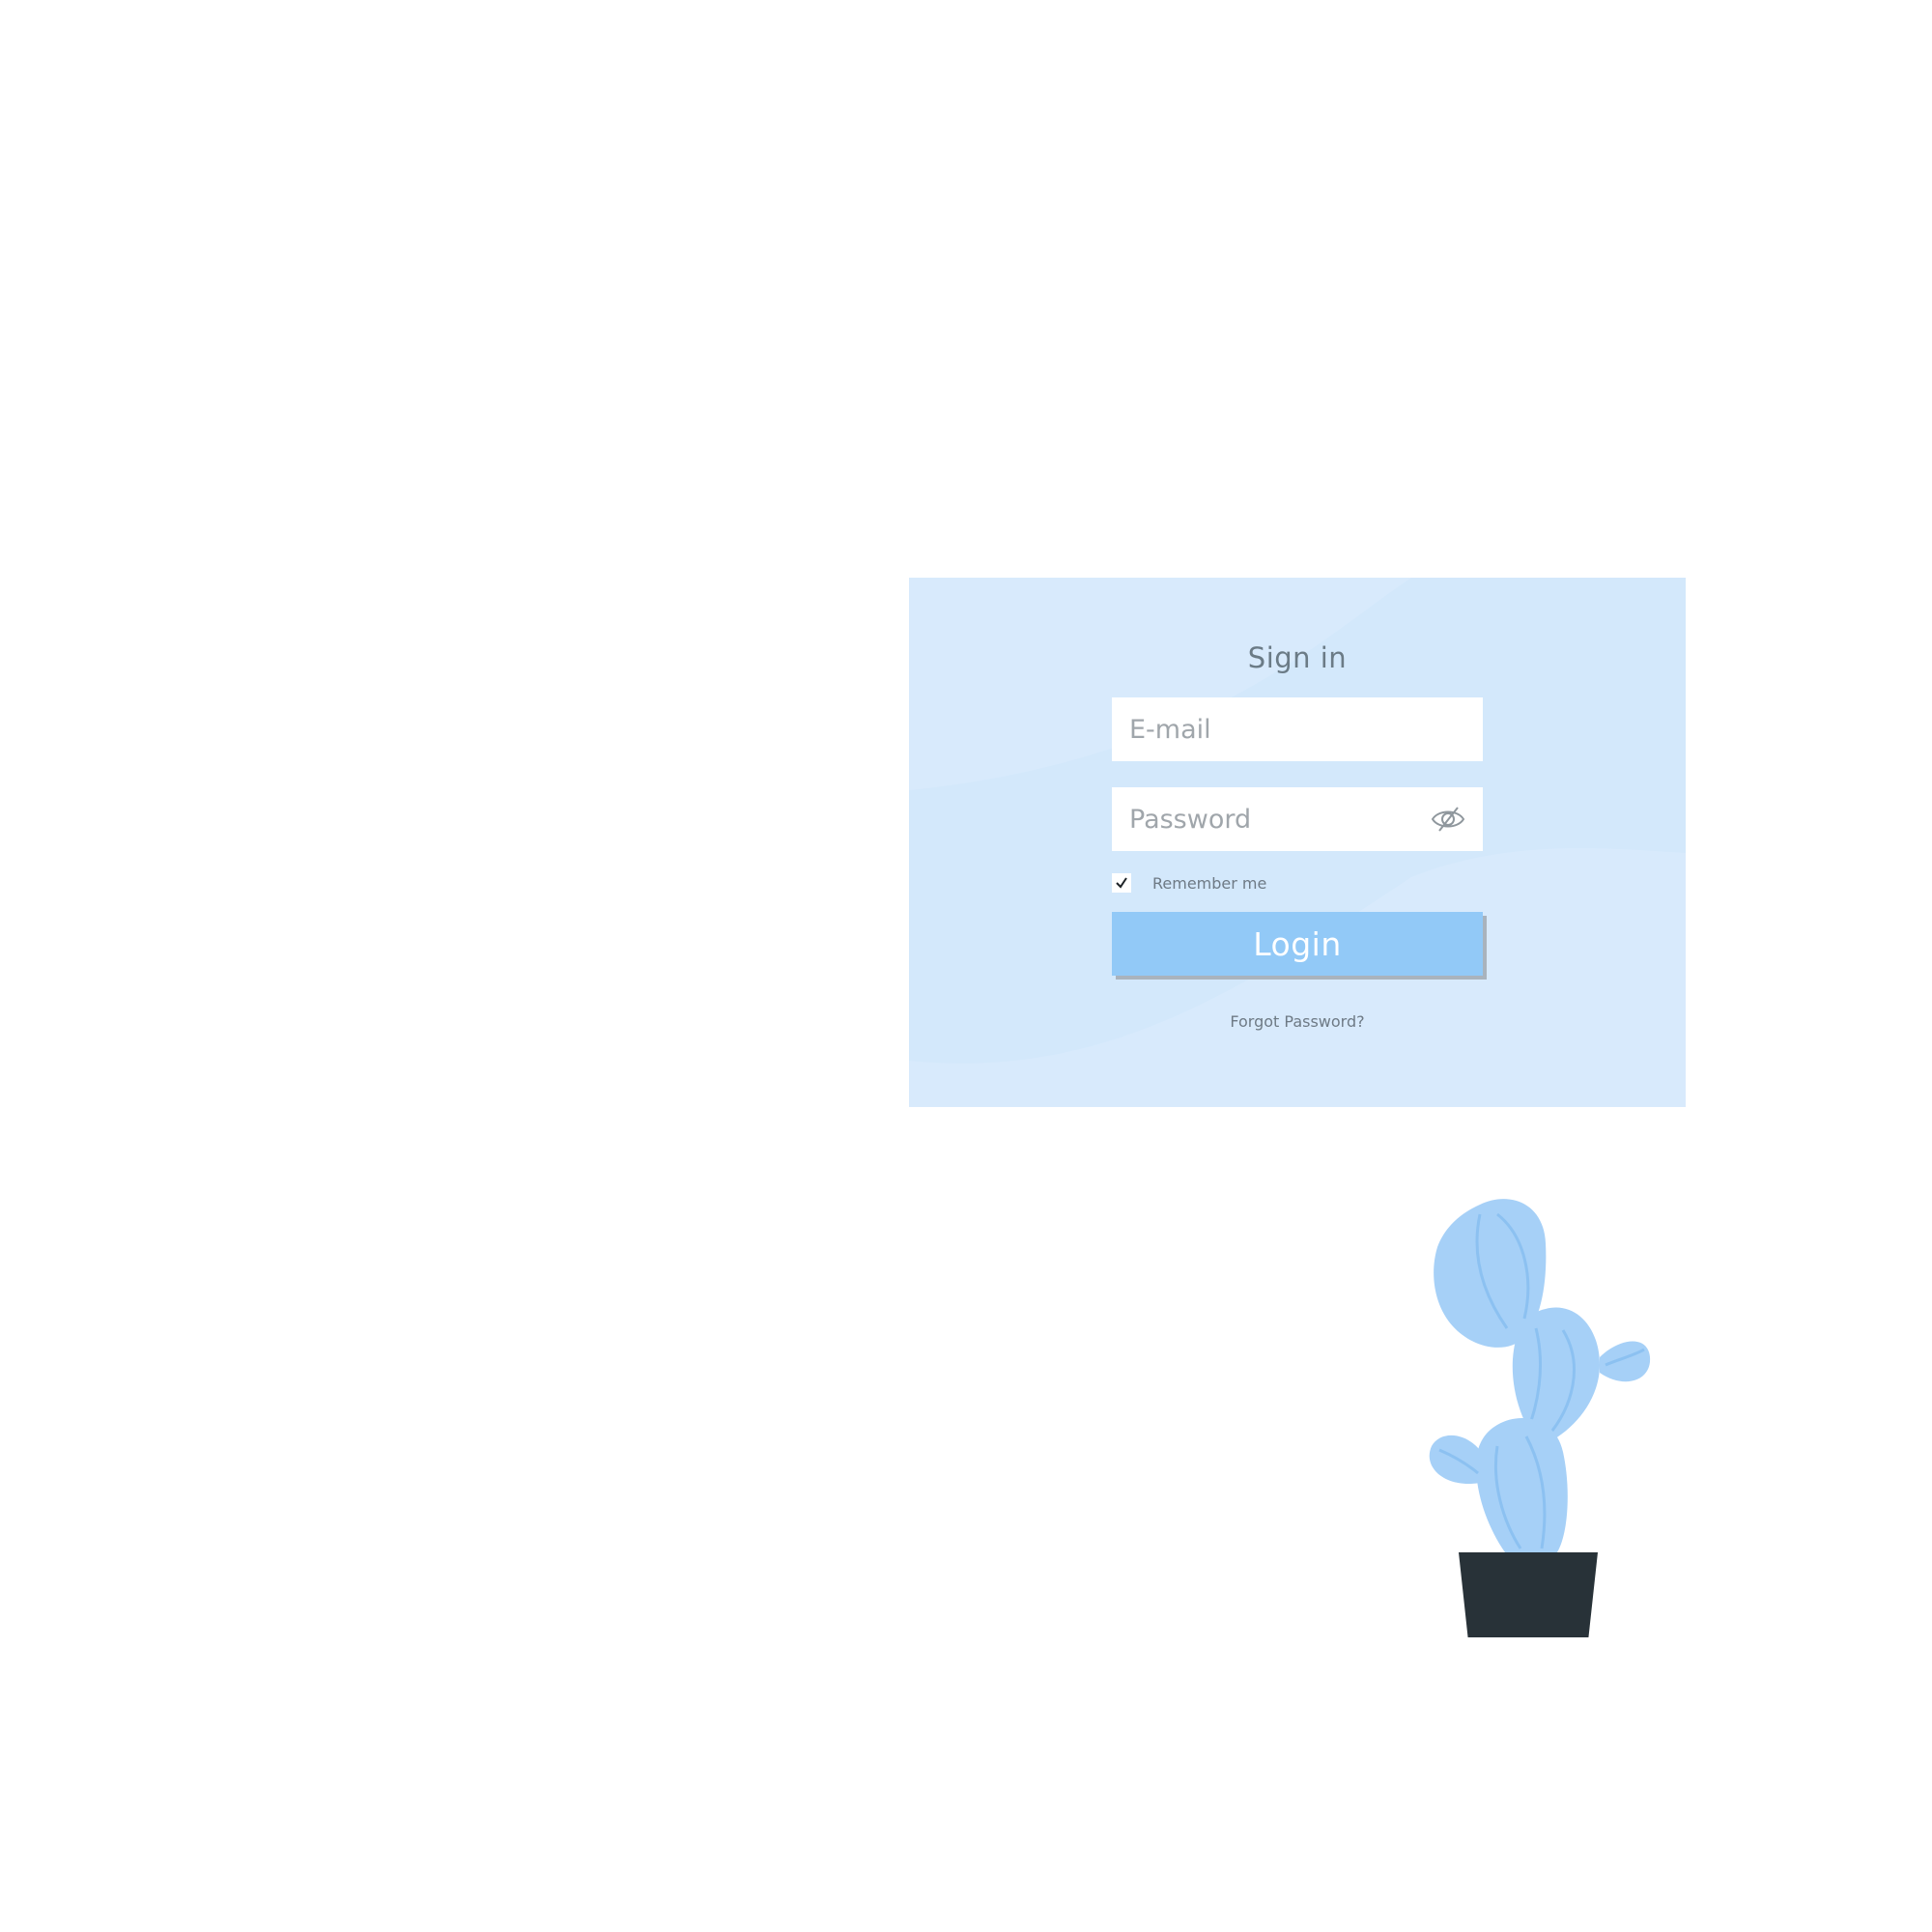 Image resolution: width=1932 pixels, height=1932 pixels. What do you see at coordinates (1297, 1021) in the screenshot?
I see `forgot-password-link: Forgot Password?` at bounding box center [1297, 1021].